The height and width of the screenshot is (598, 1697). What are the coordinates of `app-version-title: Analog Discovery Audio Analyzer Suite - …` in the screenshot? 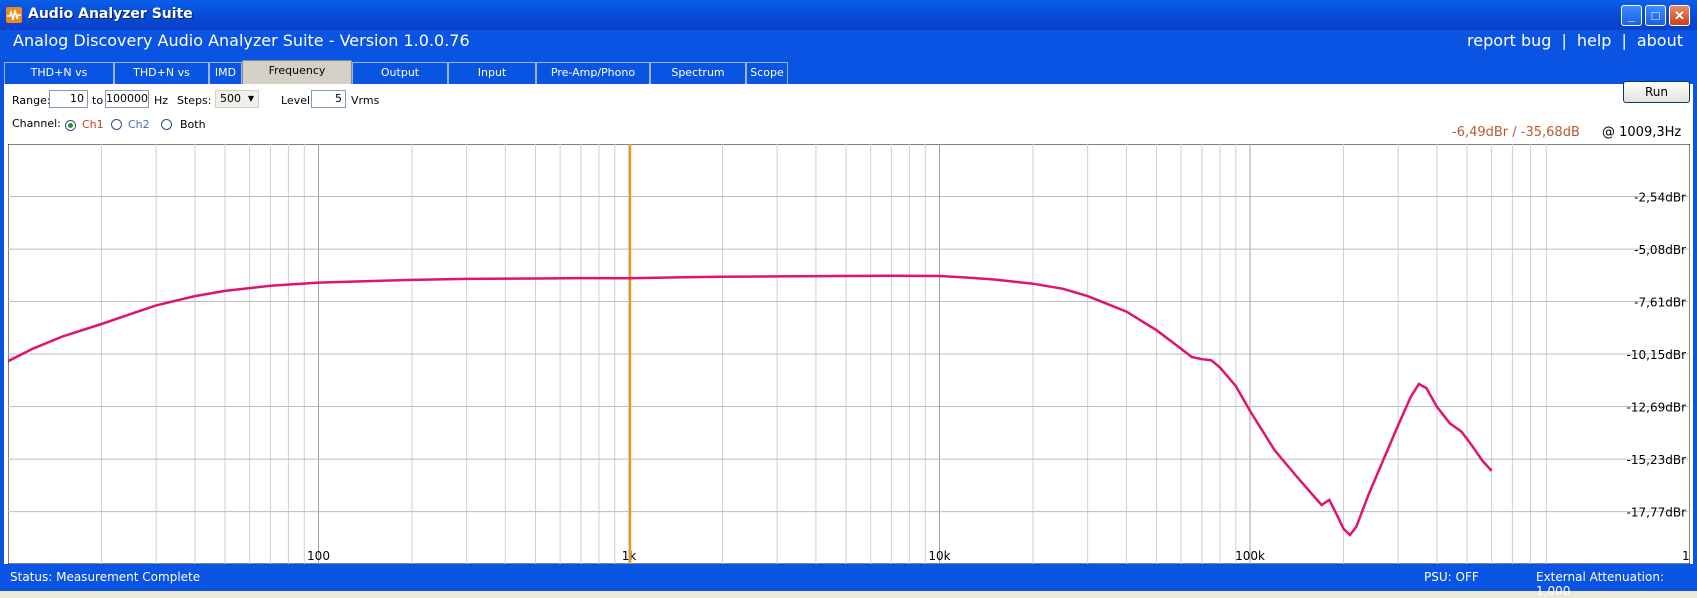 It's located at (241, 40).